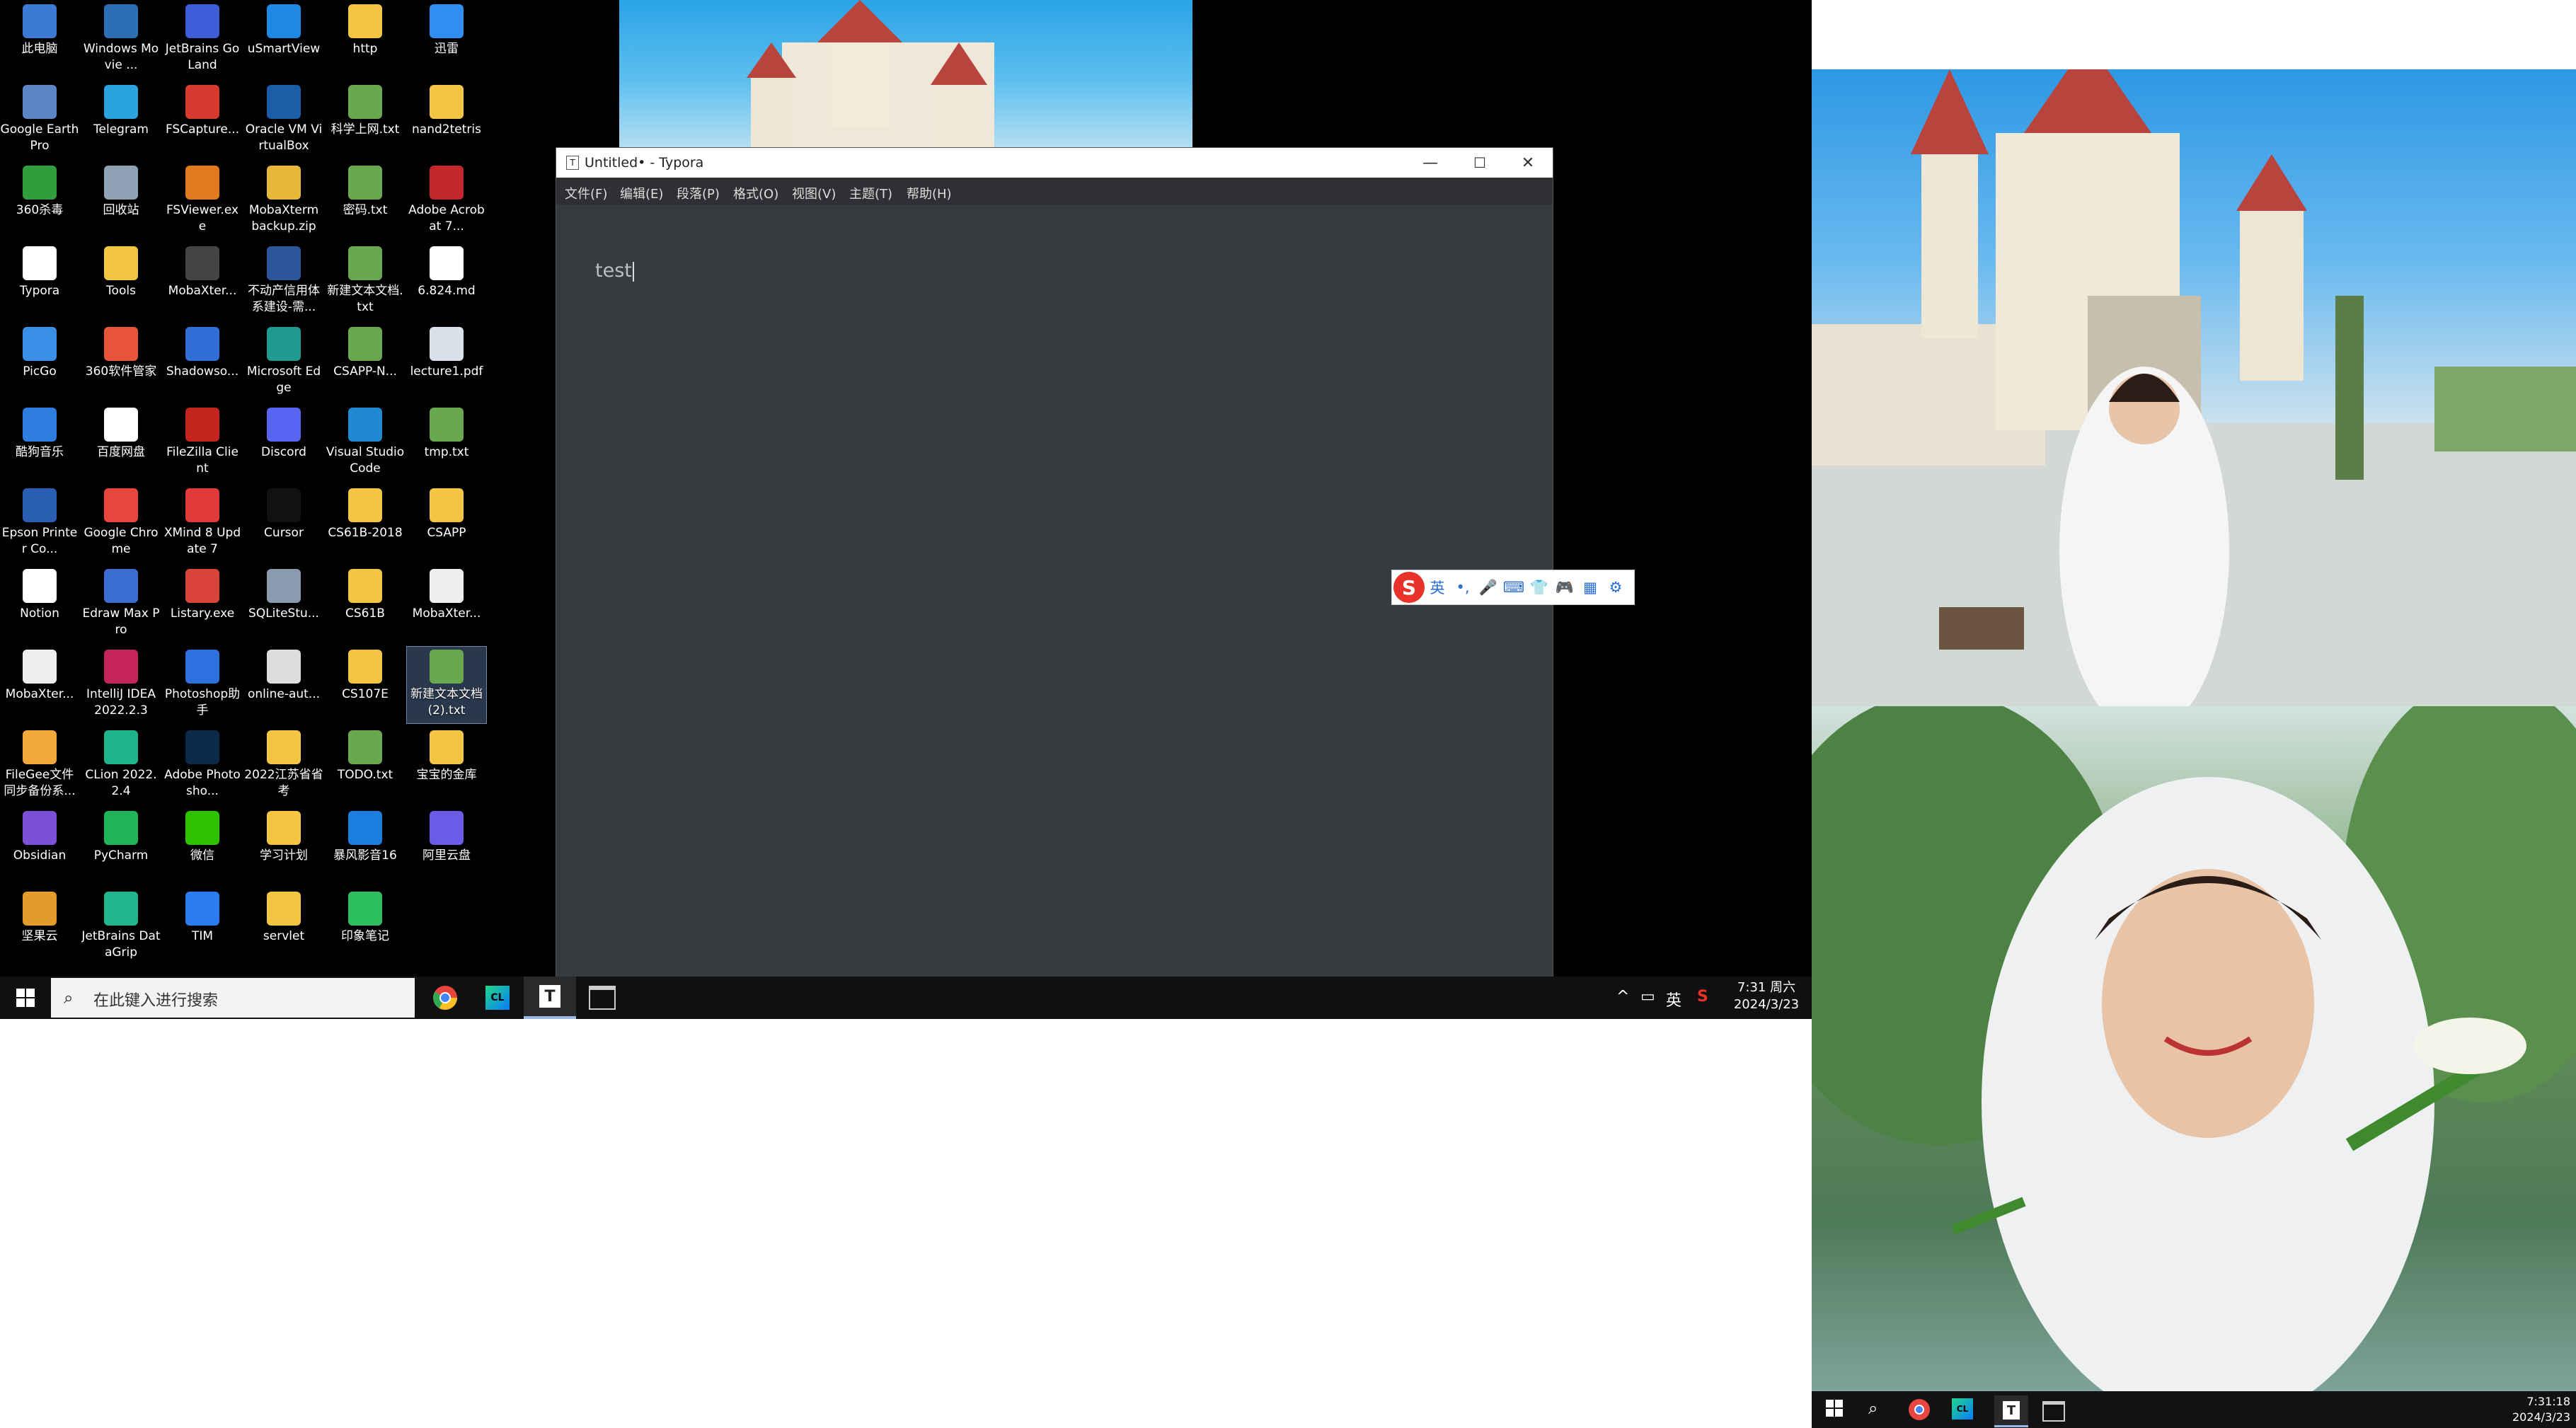 Image resolution: width=2576 pixels, height=1428 pixels. I want to click on desktop-icon: MobaXterm backup.zip, so click(284, 201).